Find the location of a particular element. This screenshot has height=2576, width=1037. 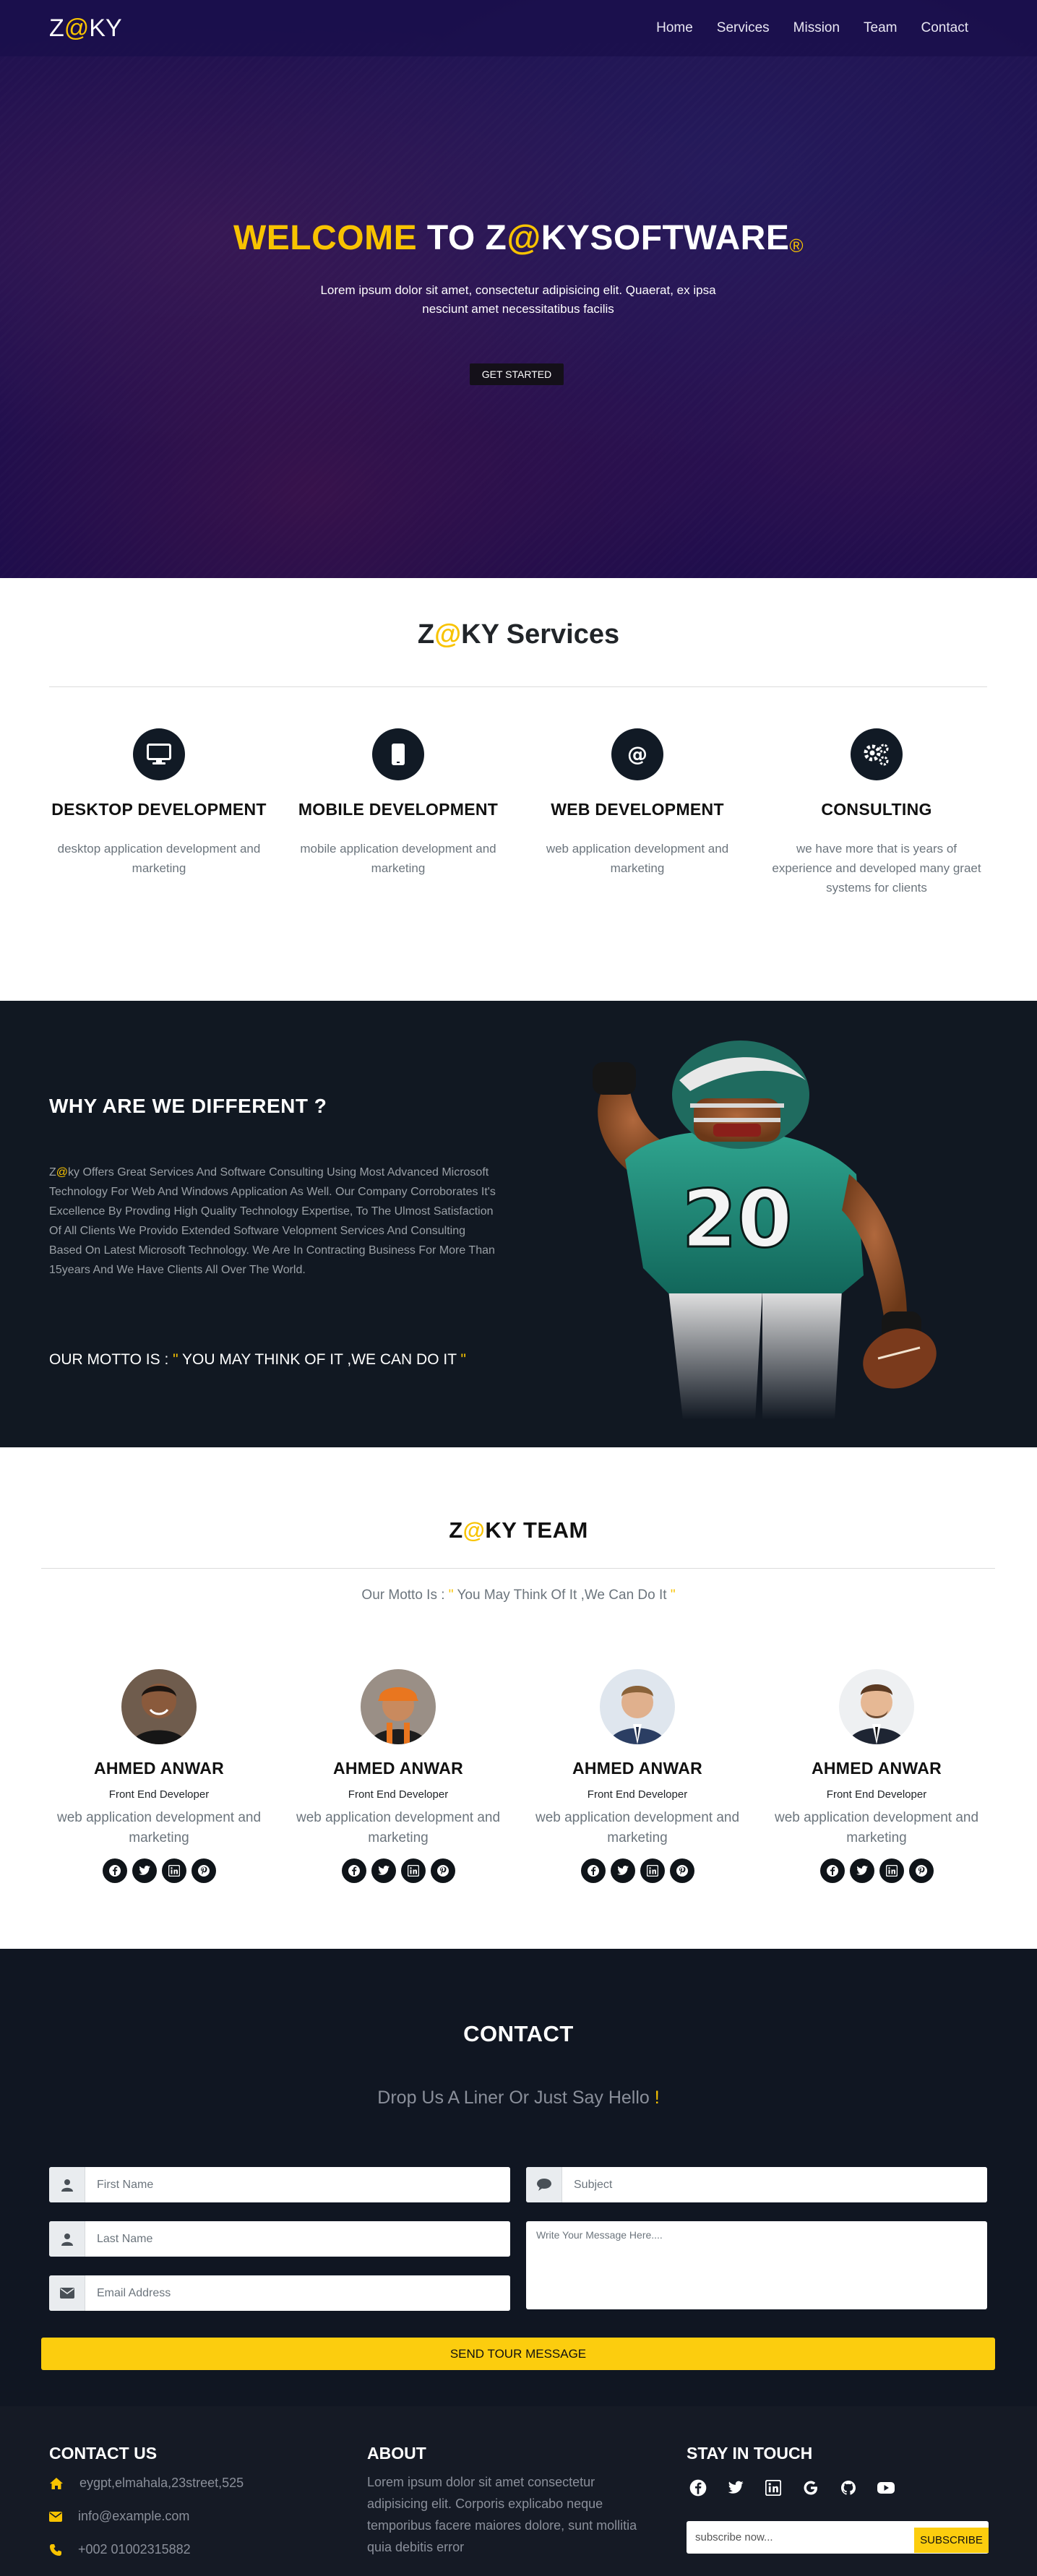

different-text-prefix: Z is located at coordinates (52, 1172).